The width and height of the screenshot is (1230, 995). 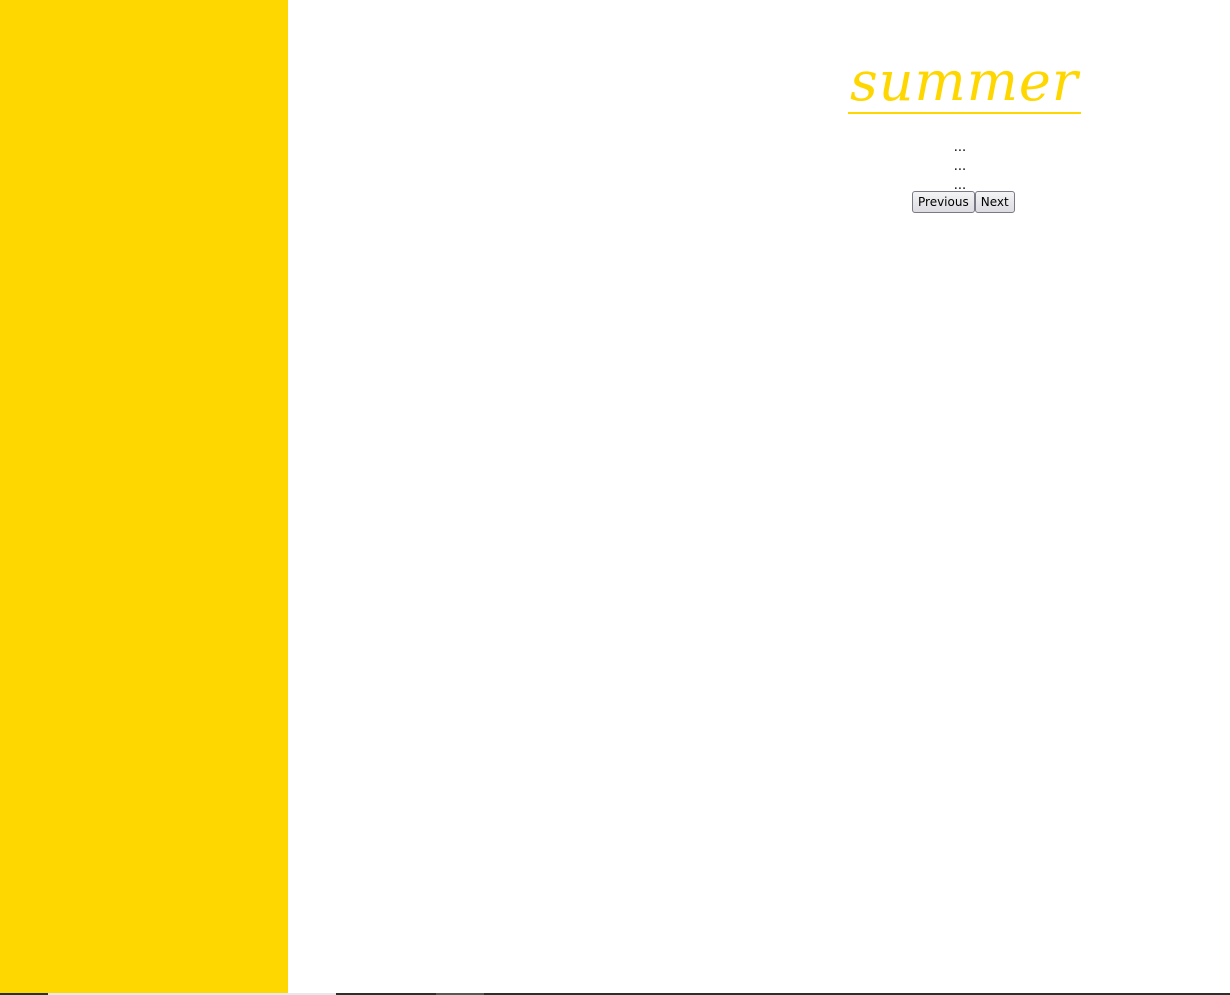 I want to click on page-title-container: summer, so click(x=964, y=84).